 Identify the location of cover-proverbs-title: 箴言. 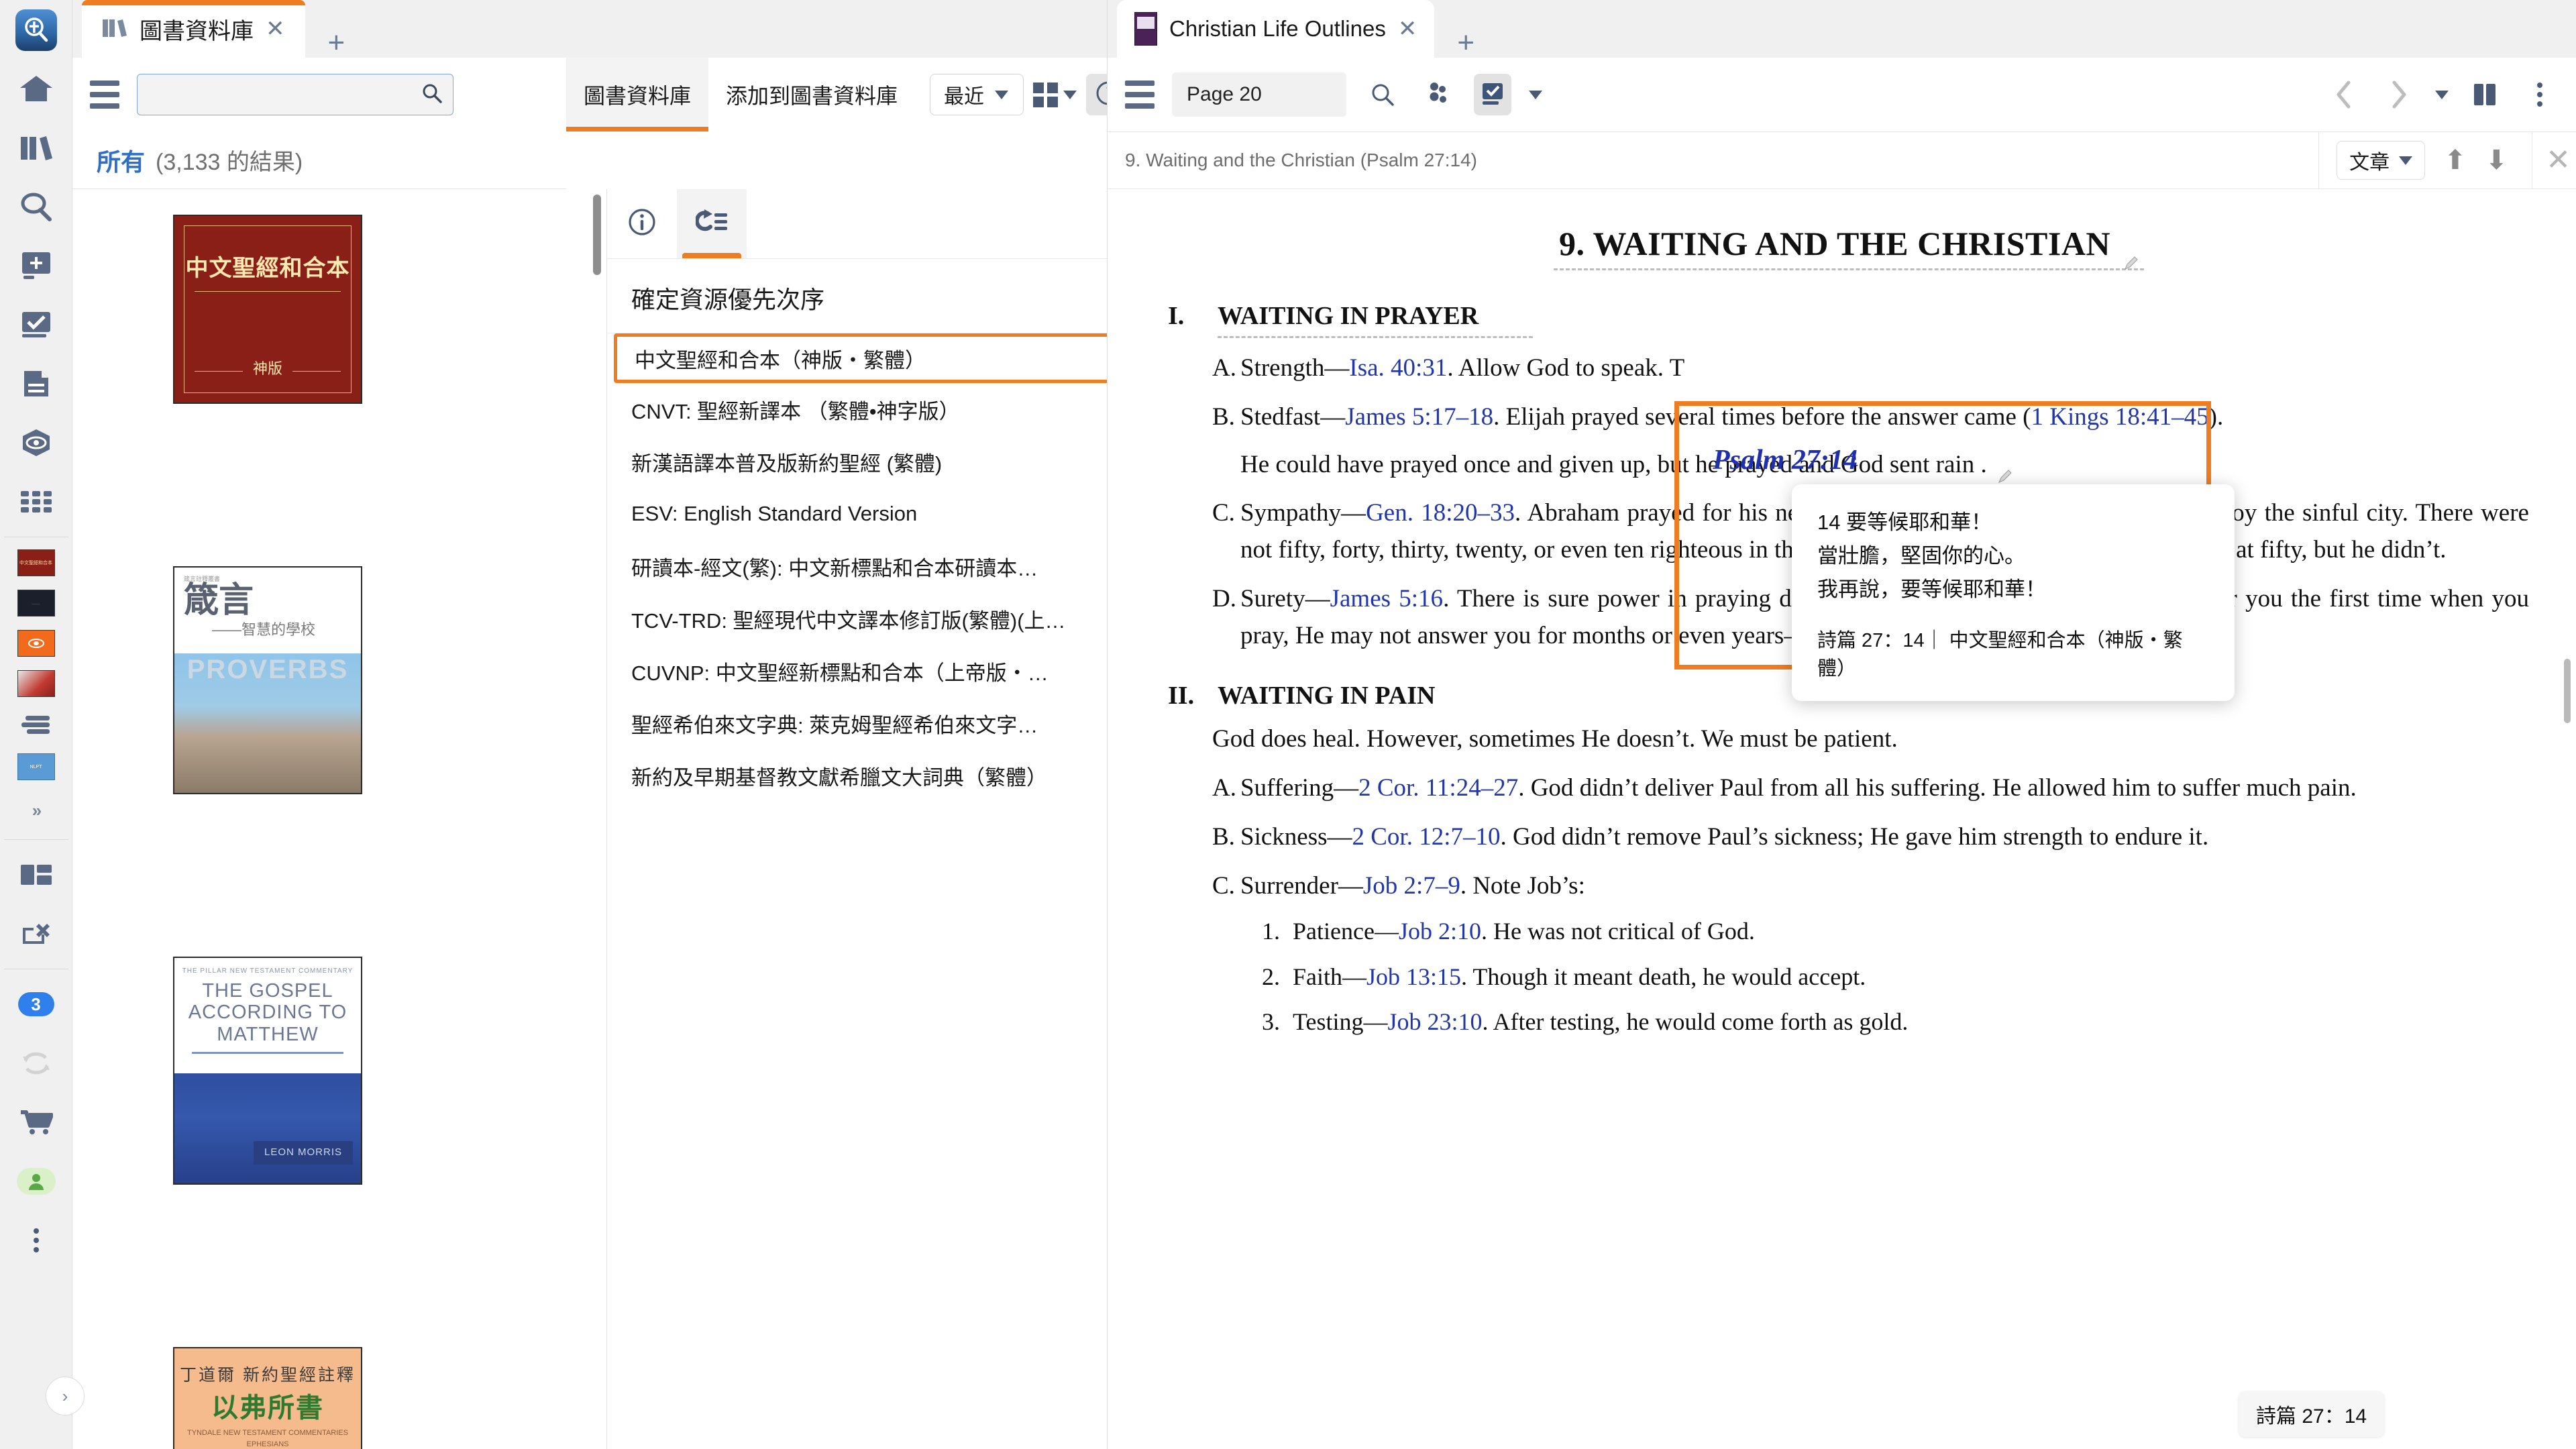
(219, 600).